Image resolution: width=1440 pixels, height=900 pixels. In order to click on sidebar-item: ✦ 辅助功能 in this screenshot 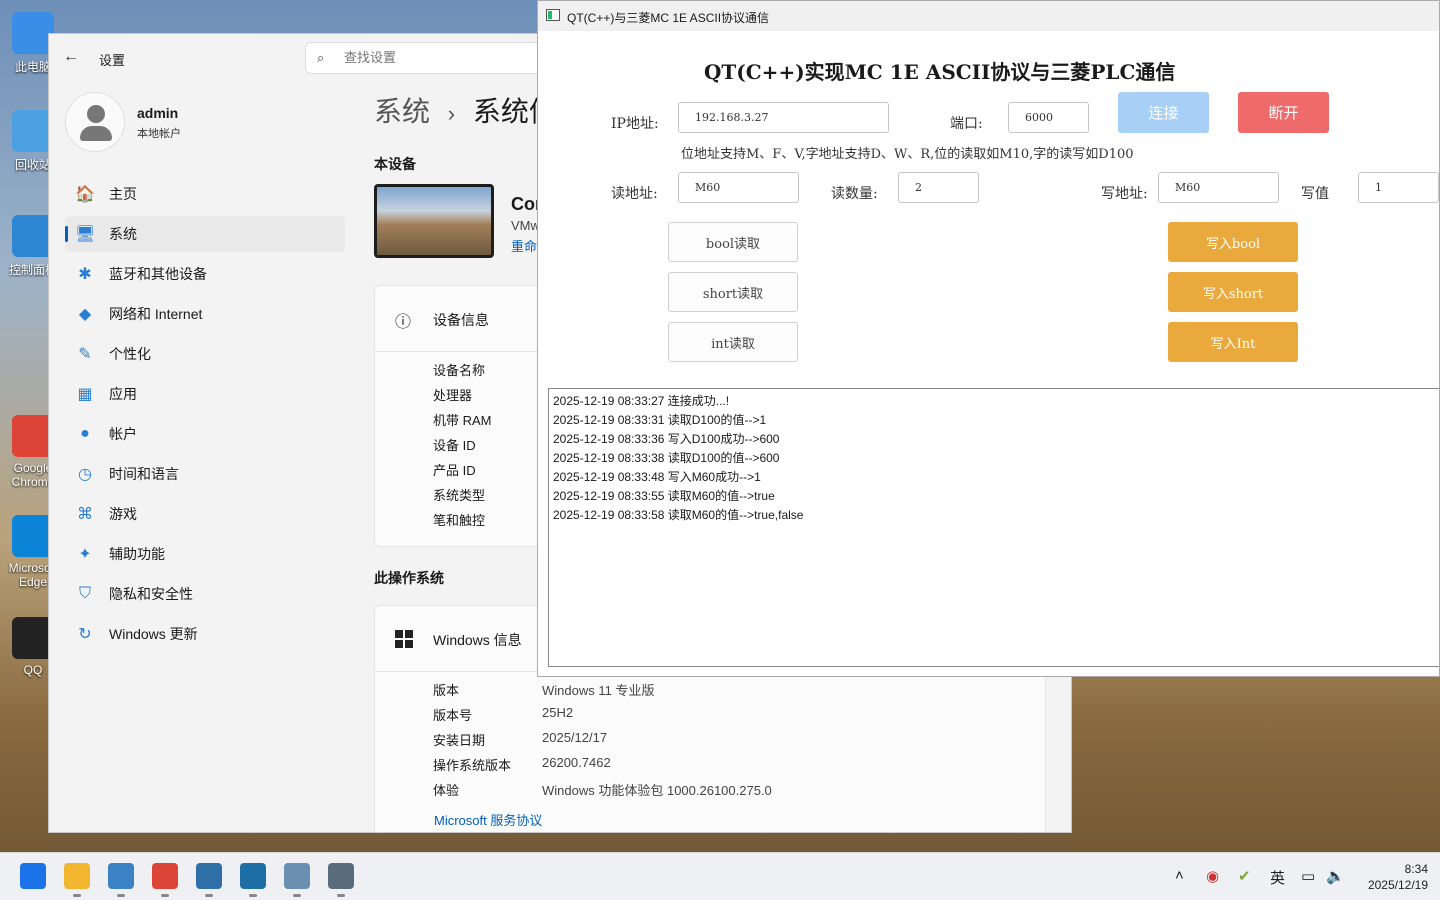, I will do `click(205, 554)`.